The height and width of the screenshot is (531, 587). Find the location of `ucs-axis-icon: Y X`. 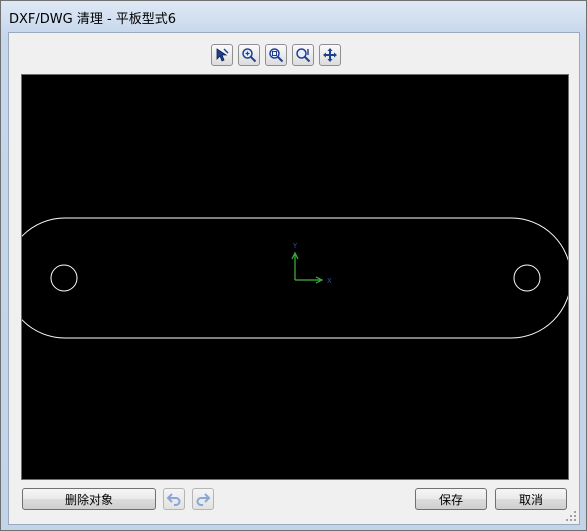

ucs-axis-icon: Y X is located at coordinates (311, 263).